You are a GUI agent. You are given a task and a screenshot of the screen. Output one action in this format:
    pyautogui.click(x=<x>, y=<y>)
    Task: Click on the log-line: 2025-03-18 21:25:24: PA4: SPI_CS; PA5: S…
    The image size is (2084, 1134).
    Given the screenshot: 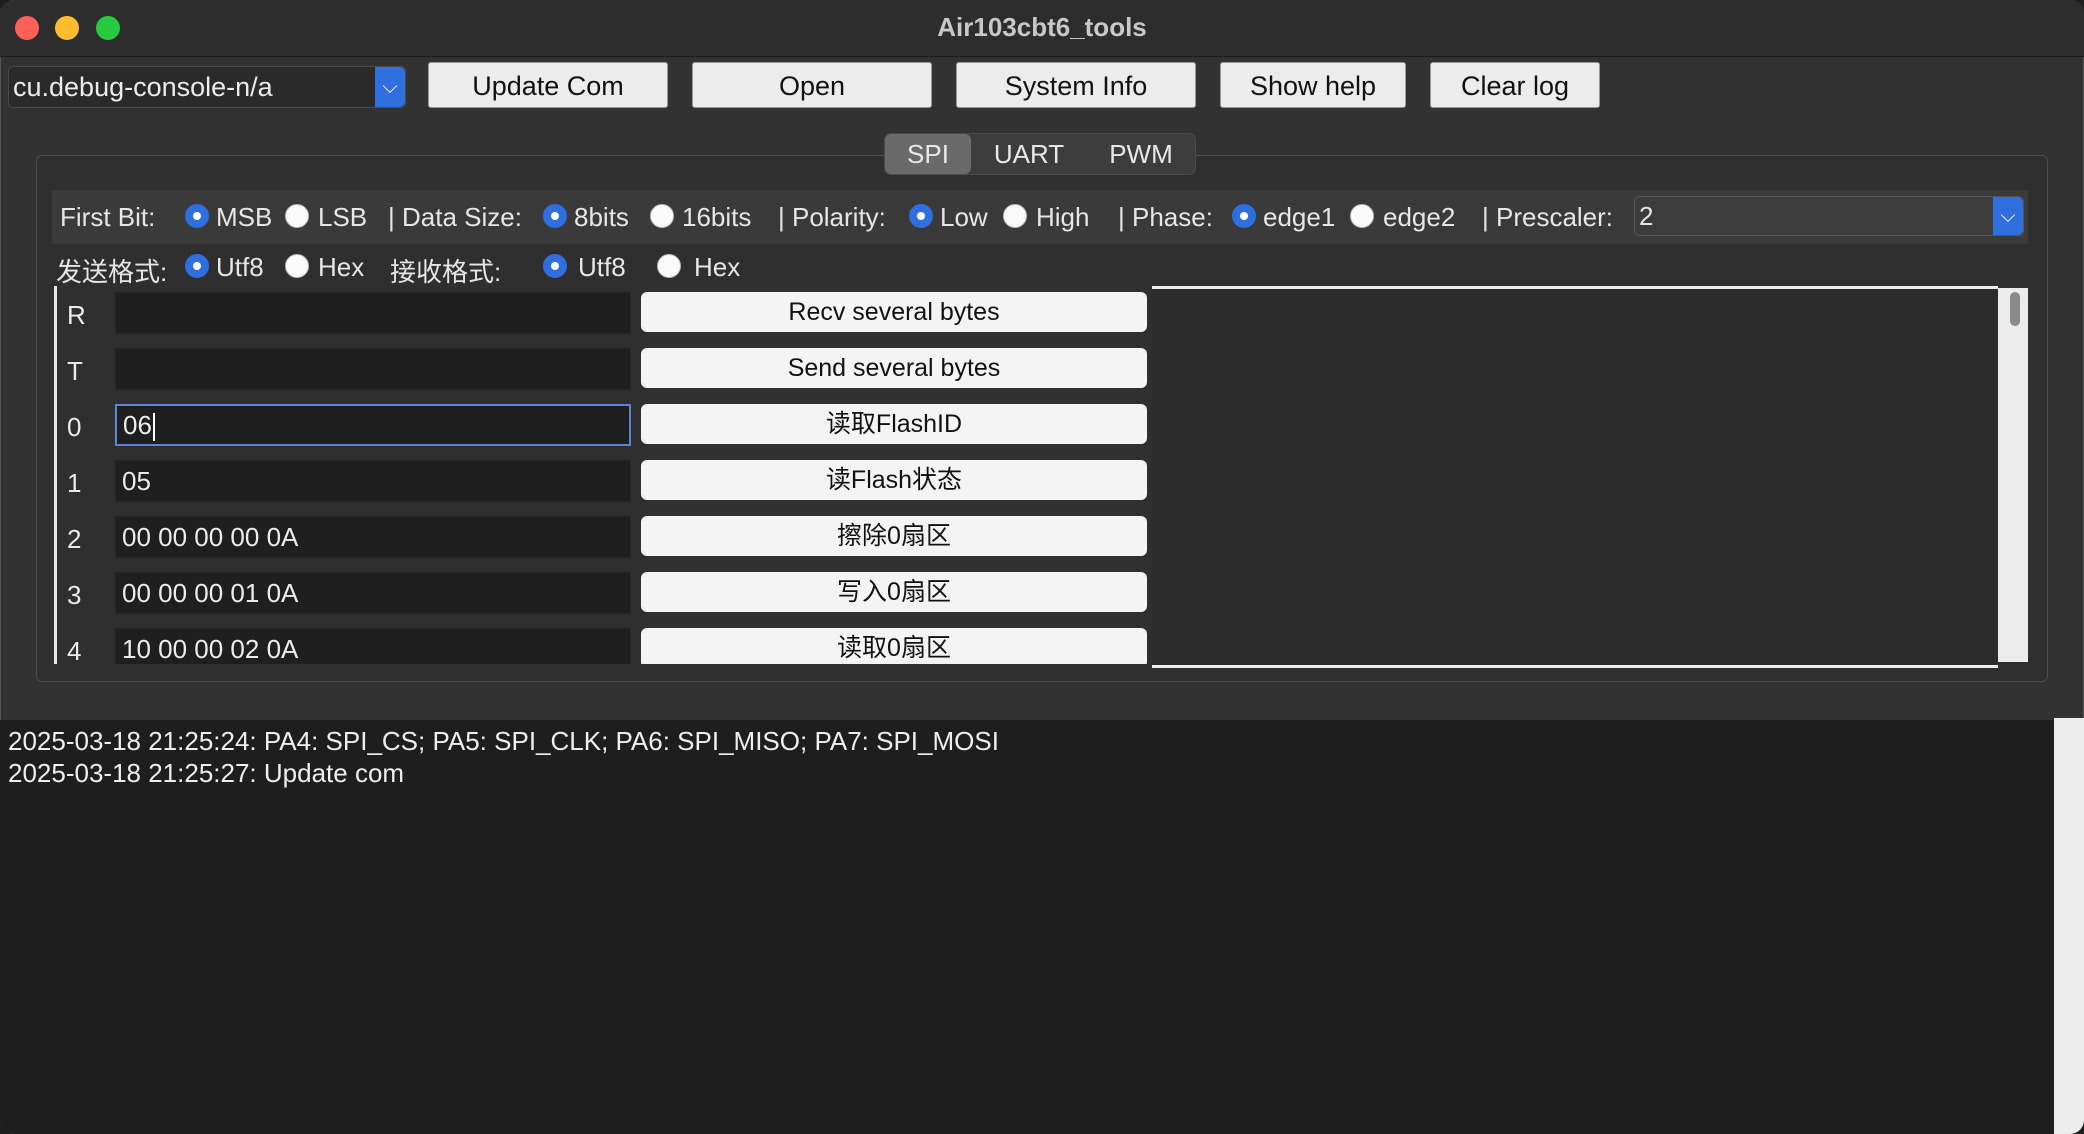 What is the action you would take?
    pyautogui.click(x=503, y=741)
    